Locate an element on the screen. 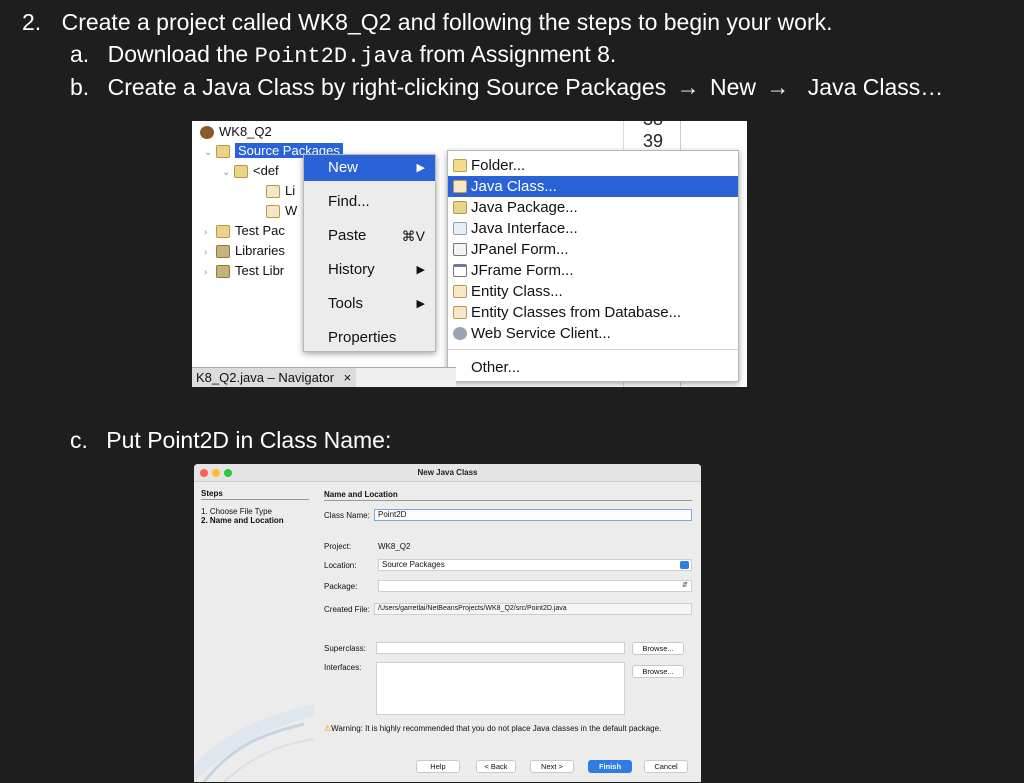 The image size is (1024, 783). next-button: Next > is located at coordinates (552, 766).